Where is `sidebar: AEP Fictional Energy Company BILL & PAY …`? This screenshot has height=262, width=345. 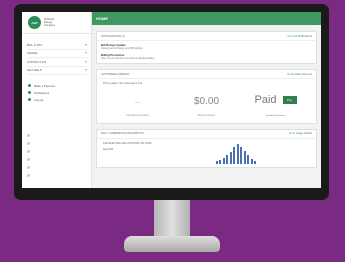 sidebar: AEP Fictional Energy Company BILL & PAY … is located at coordinates (57, 100).